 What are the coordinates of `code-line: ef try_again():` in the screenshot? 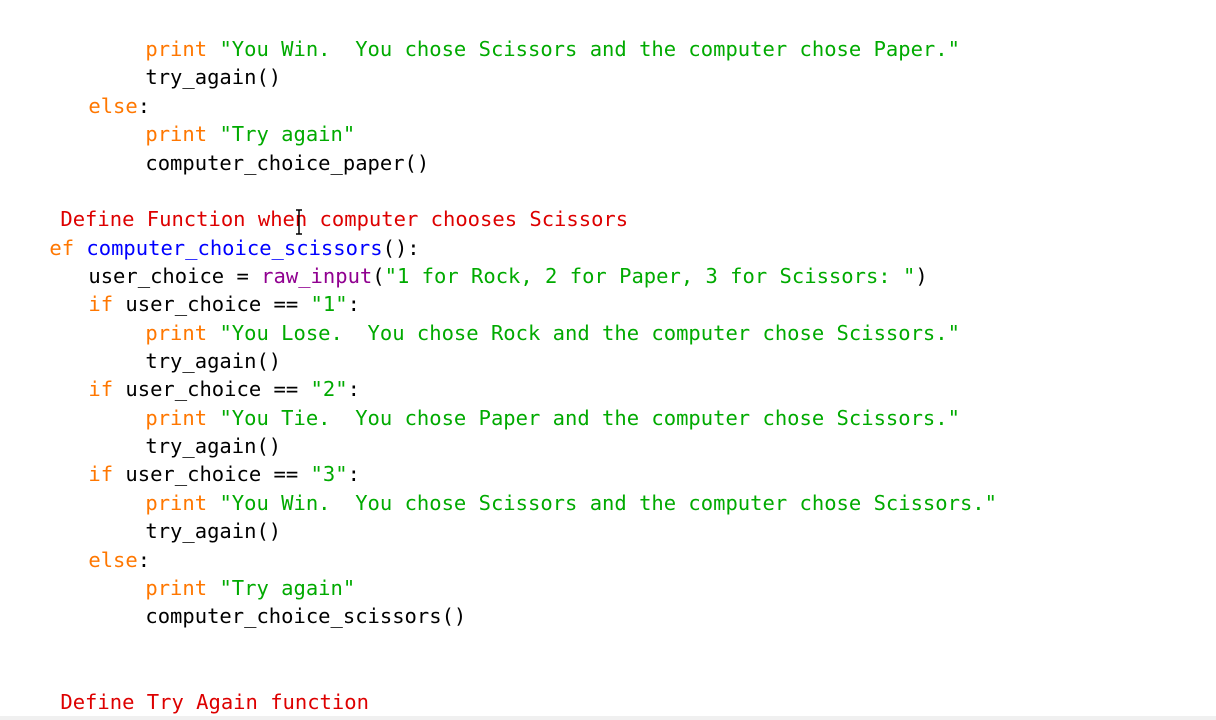 It's located at (117, 704).